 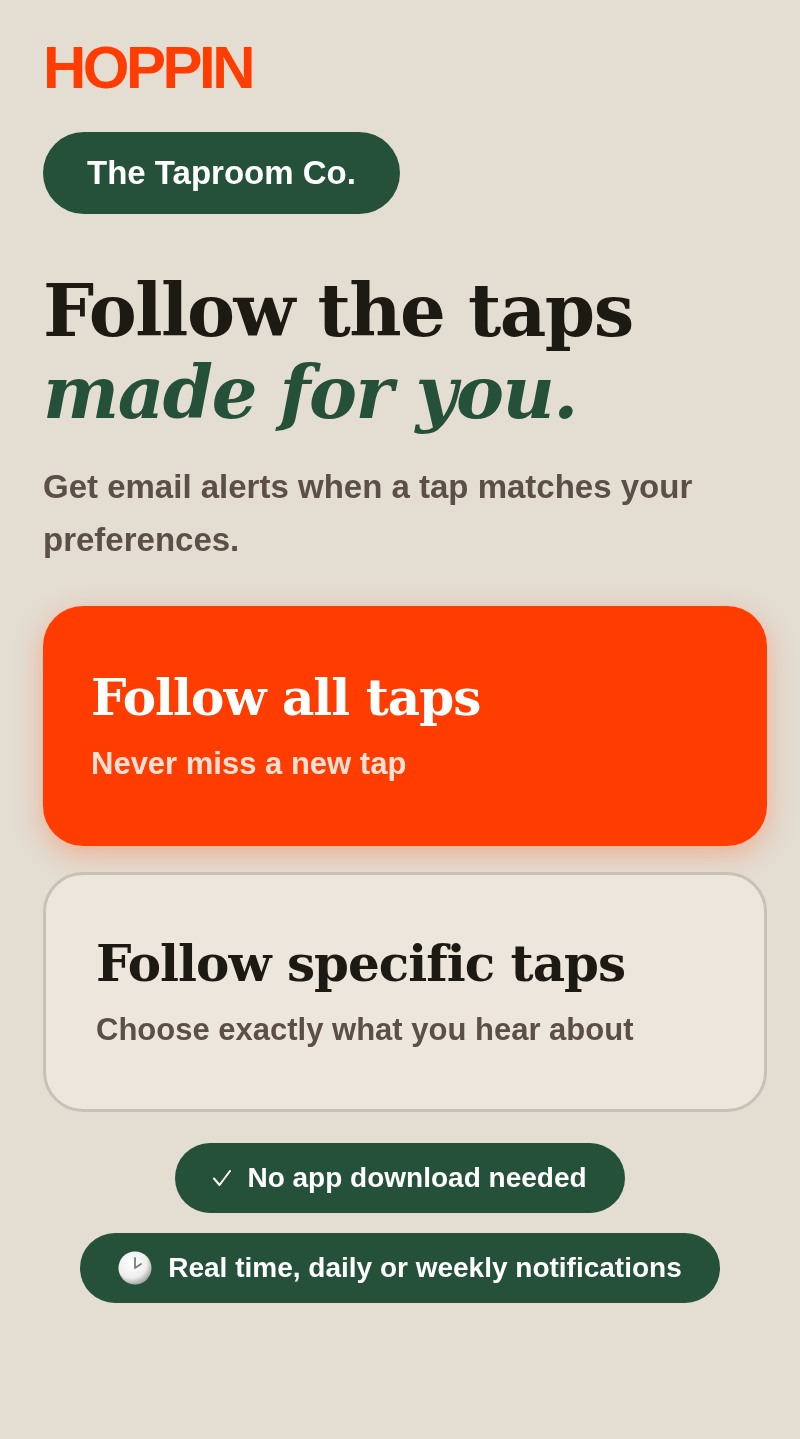 I want to click on feature-label: Real time, daily or weekly notifications, so click(x=425, y=1268).